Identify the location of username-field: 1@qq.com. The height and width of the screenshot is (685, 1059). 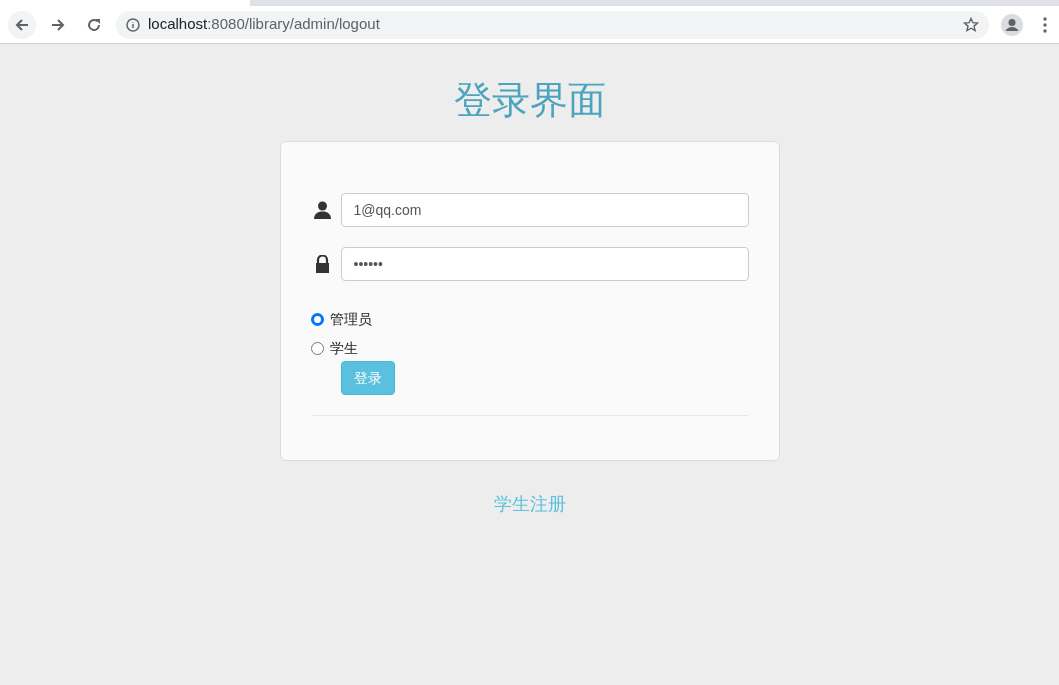
(544, 210).